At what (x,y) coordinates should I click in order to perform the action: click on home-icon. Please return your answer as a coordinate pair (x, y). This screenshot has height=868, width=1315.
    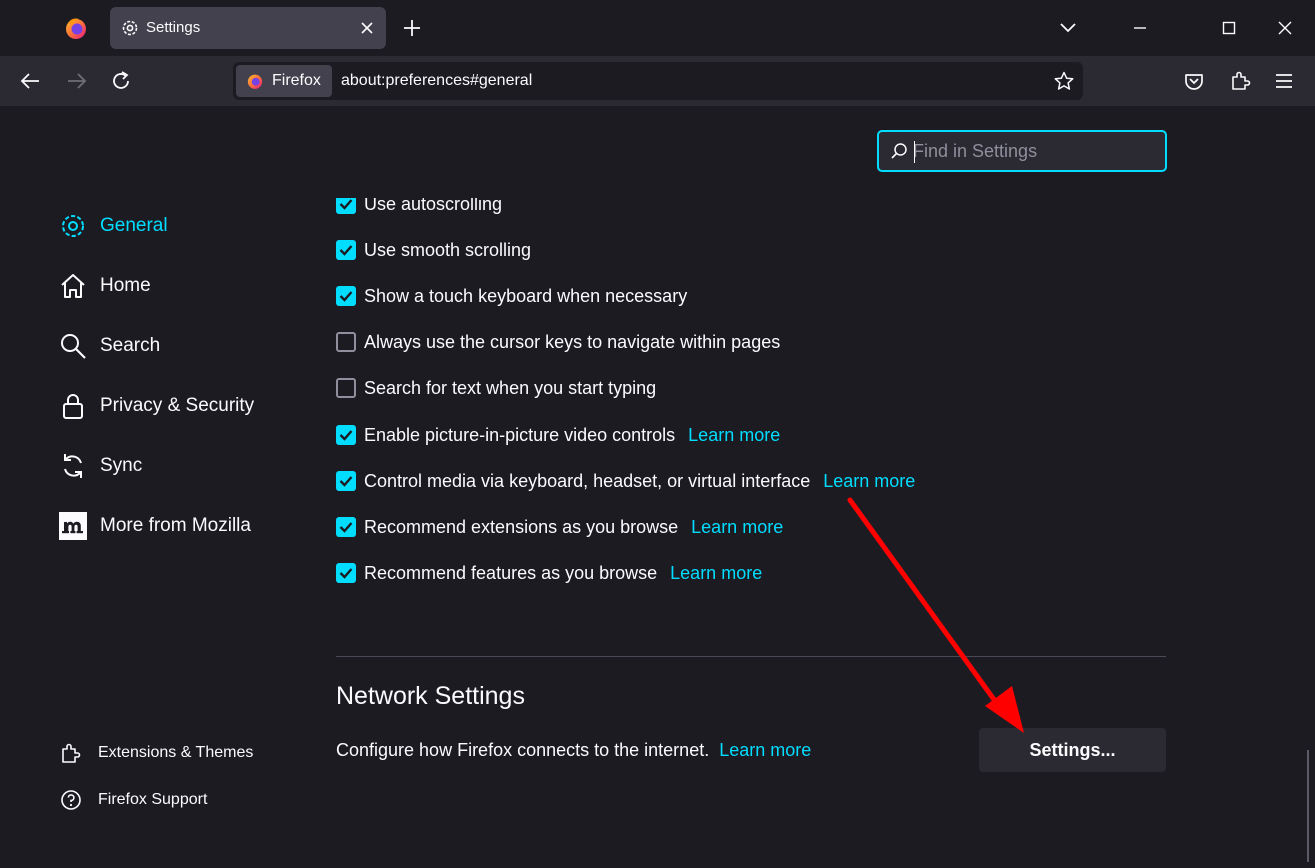
    Looking at the image, I should click on (73, 286).